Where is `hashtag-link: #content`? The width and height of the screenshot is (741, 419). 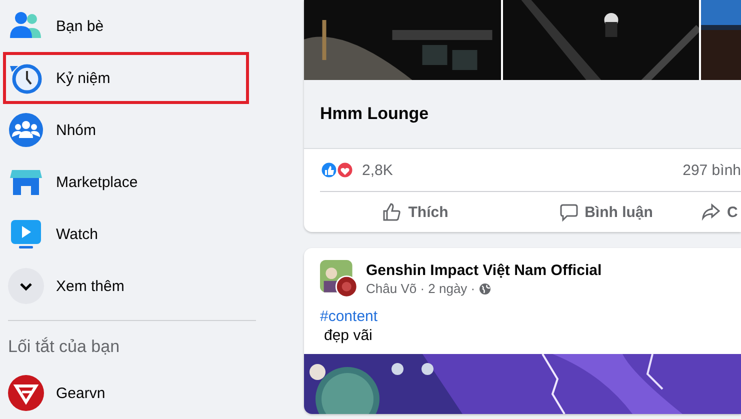
hashtag-link: #content is located at coordinates (522, 311).